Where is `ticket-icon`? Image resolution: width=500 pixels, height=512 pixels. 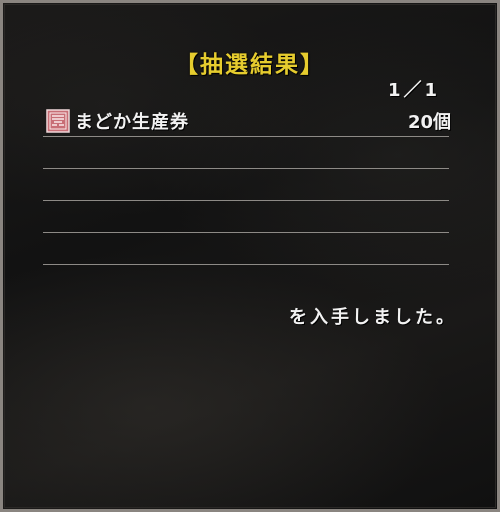
ticket-icon is located at coordinates (58, 121).